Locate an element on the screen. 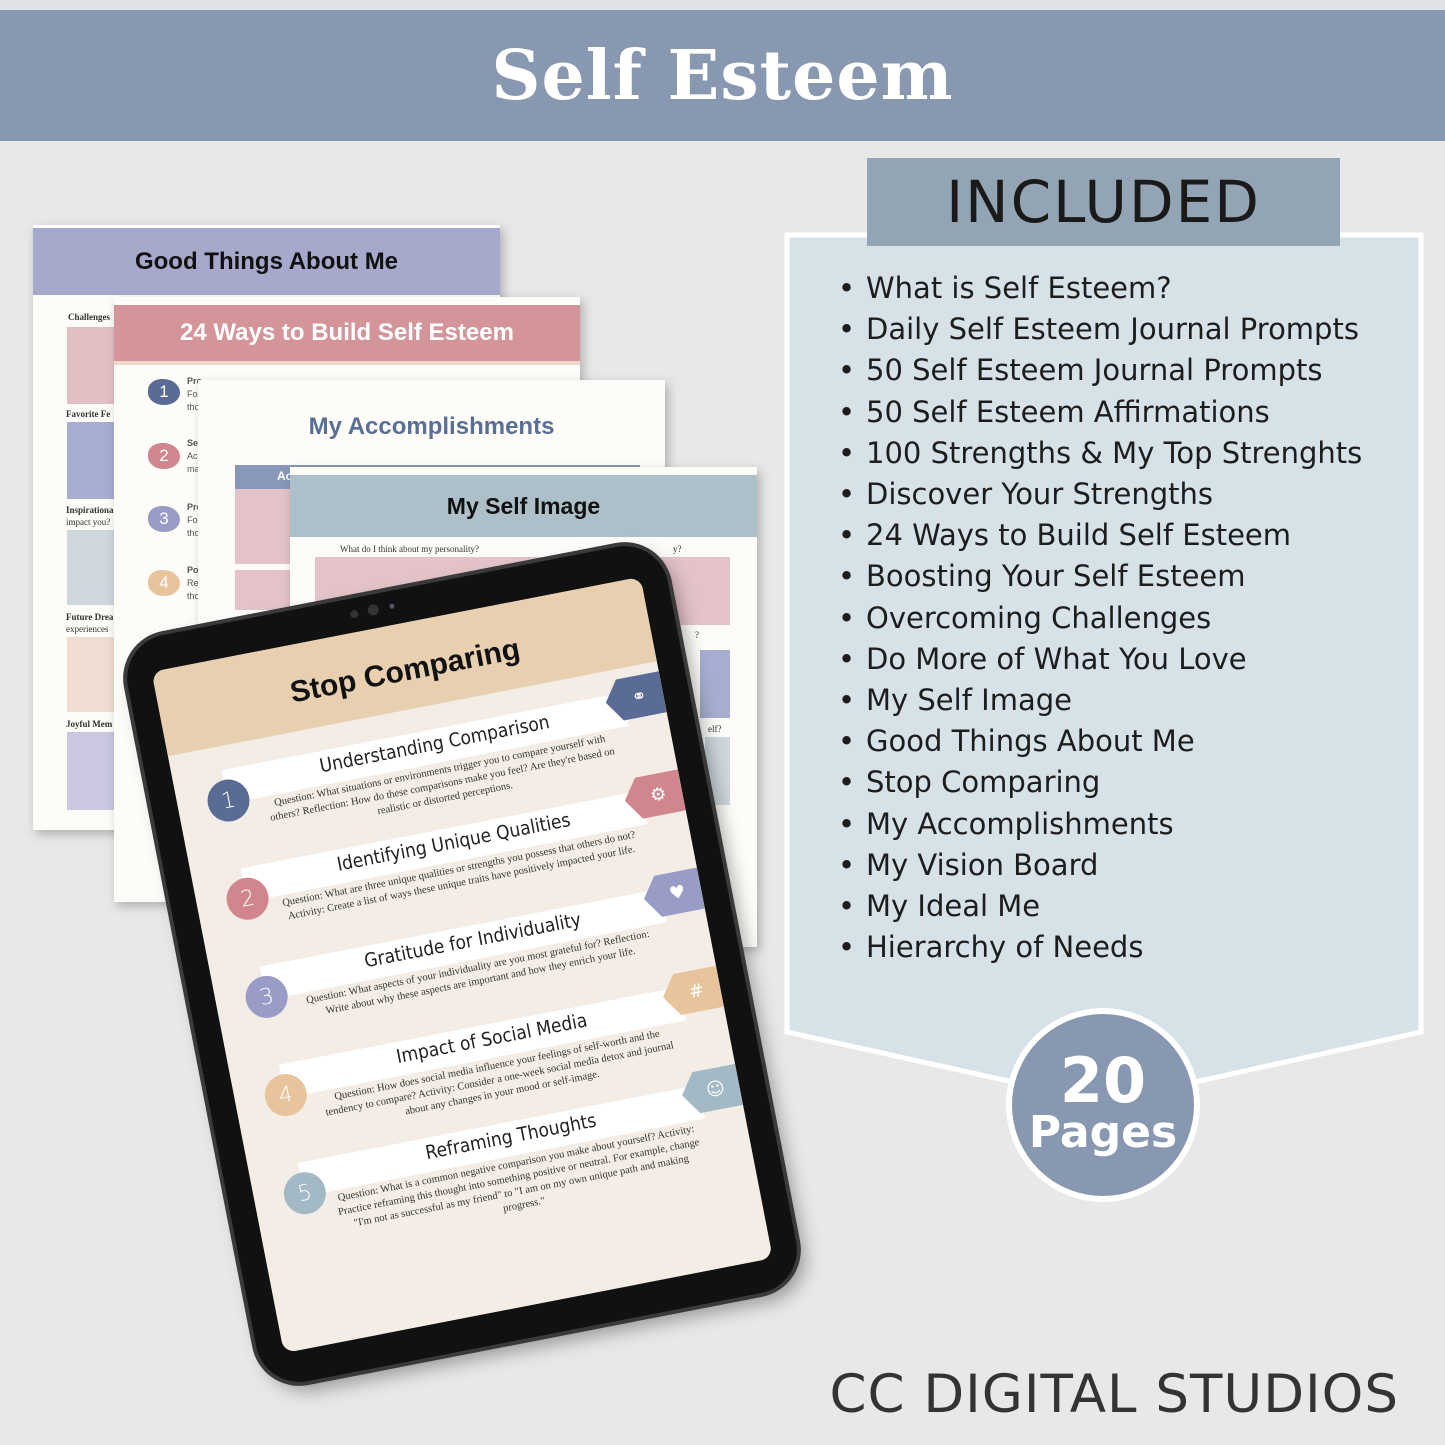 This screenshot has width=1445, height=1445. included-item: Good Things About Me is located at coordinates (1100, 741).